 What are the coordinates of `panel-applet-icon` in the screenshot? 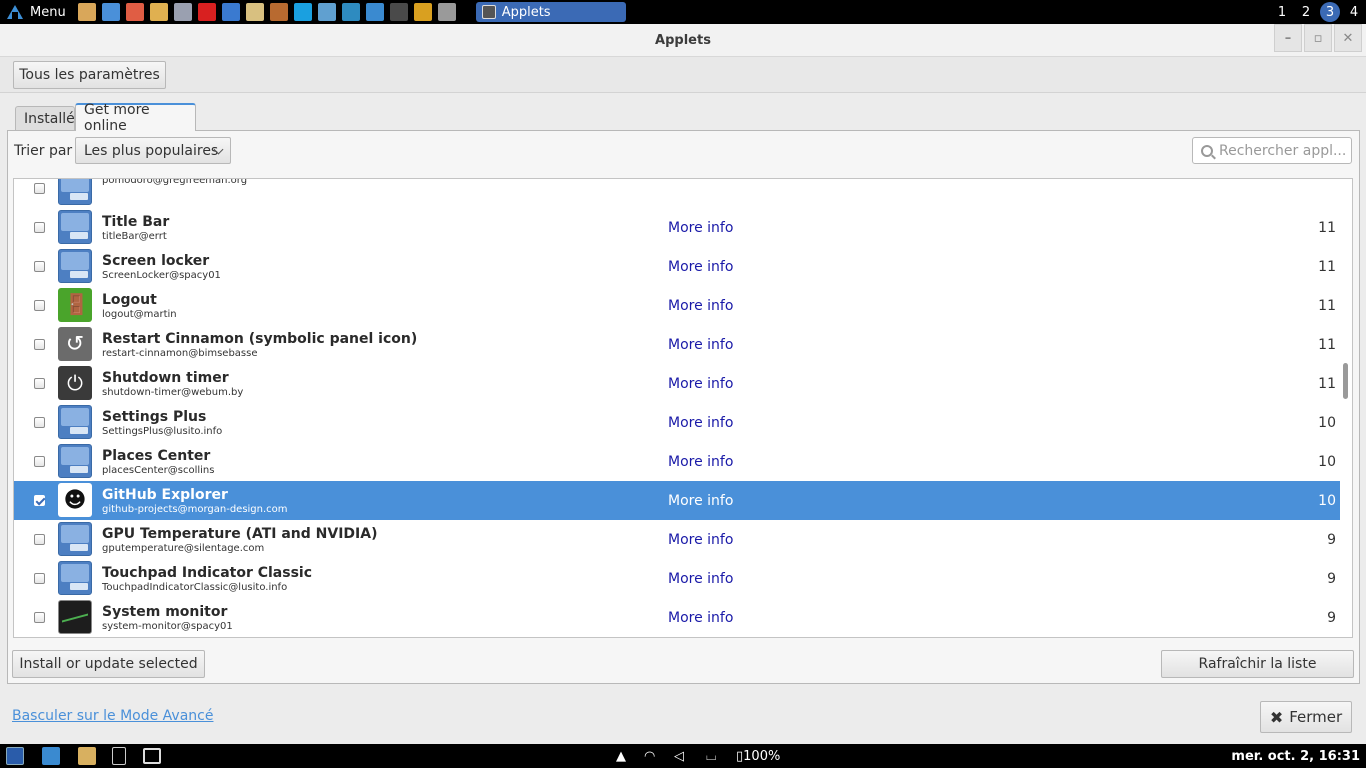 It's located at (75, 539).